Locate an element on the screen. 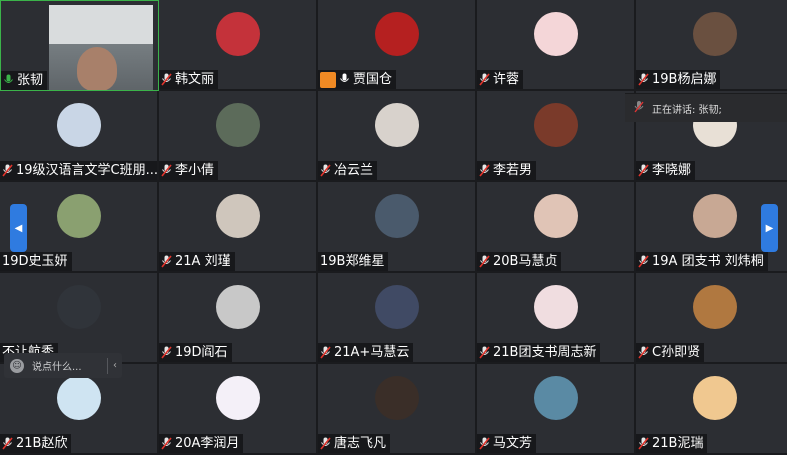 Image resolution: width=787 pixels, height=455 pixels. participant-nameplate: 19B郑维星 is located at coordinates (353, 261).